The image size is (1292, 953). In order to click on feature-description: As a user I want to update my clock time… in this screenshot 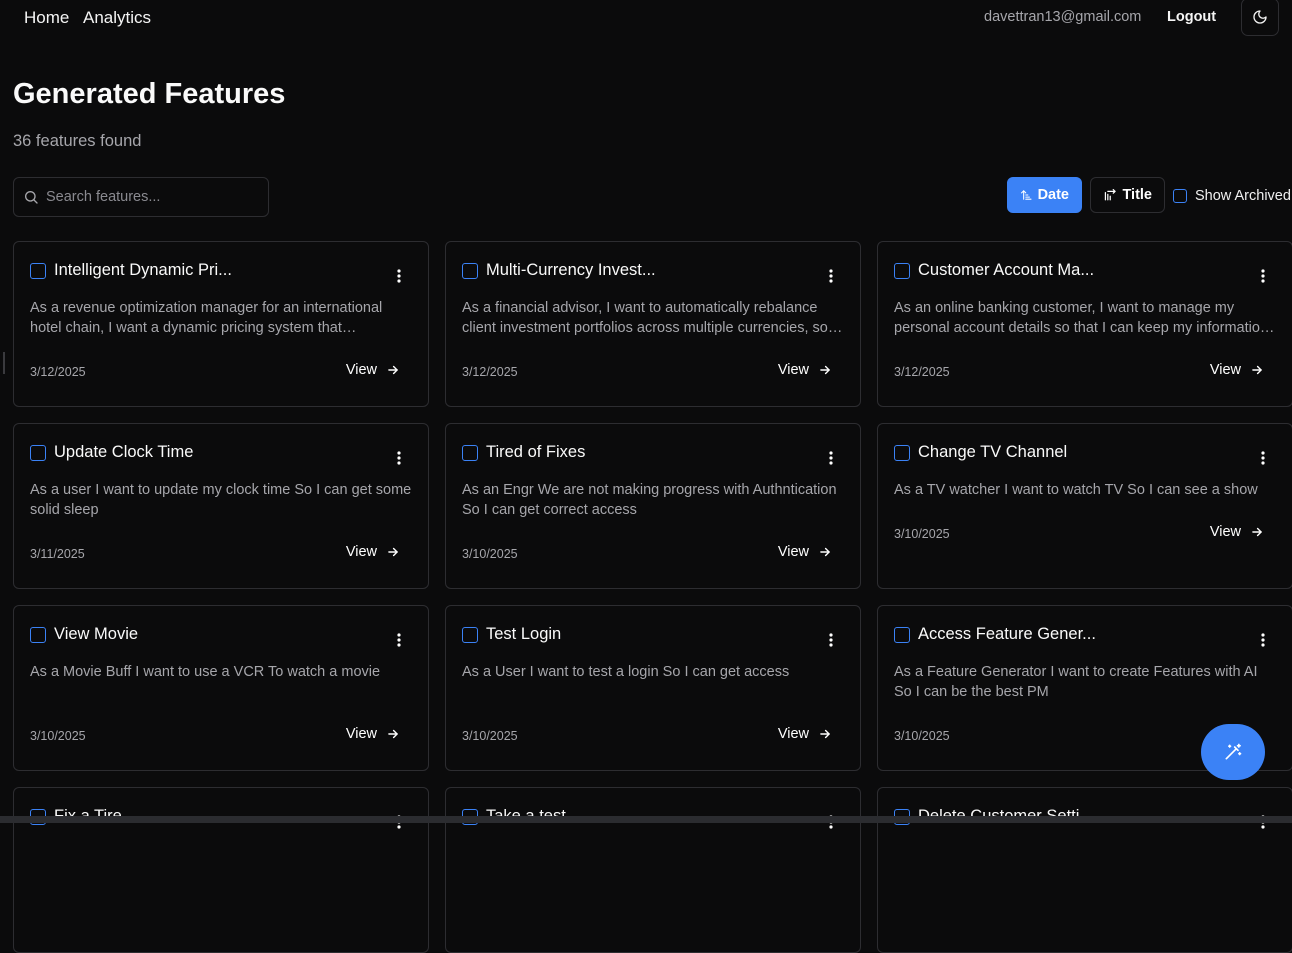, I will do `click(221, 500)`.